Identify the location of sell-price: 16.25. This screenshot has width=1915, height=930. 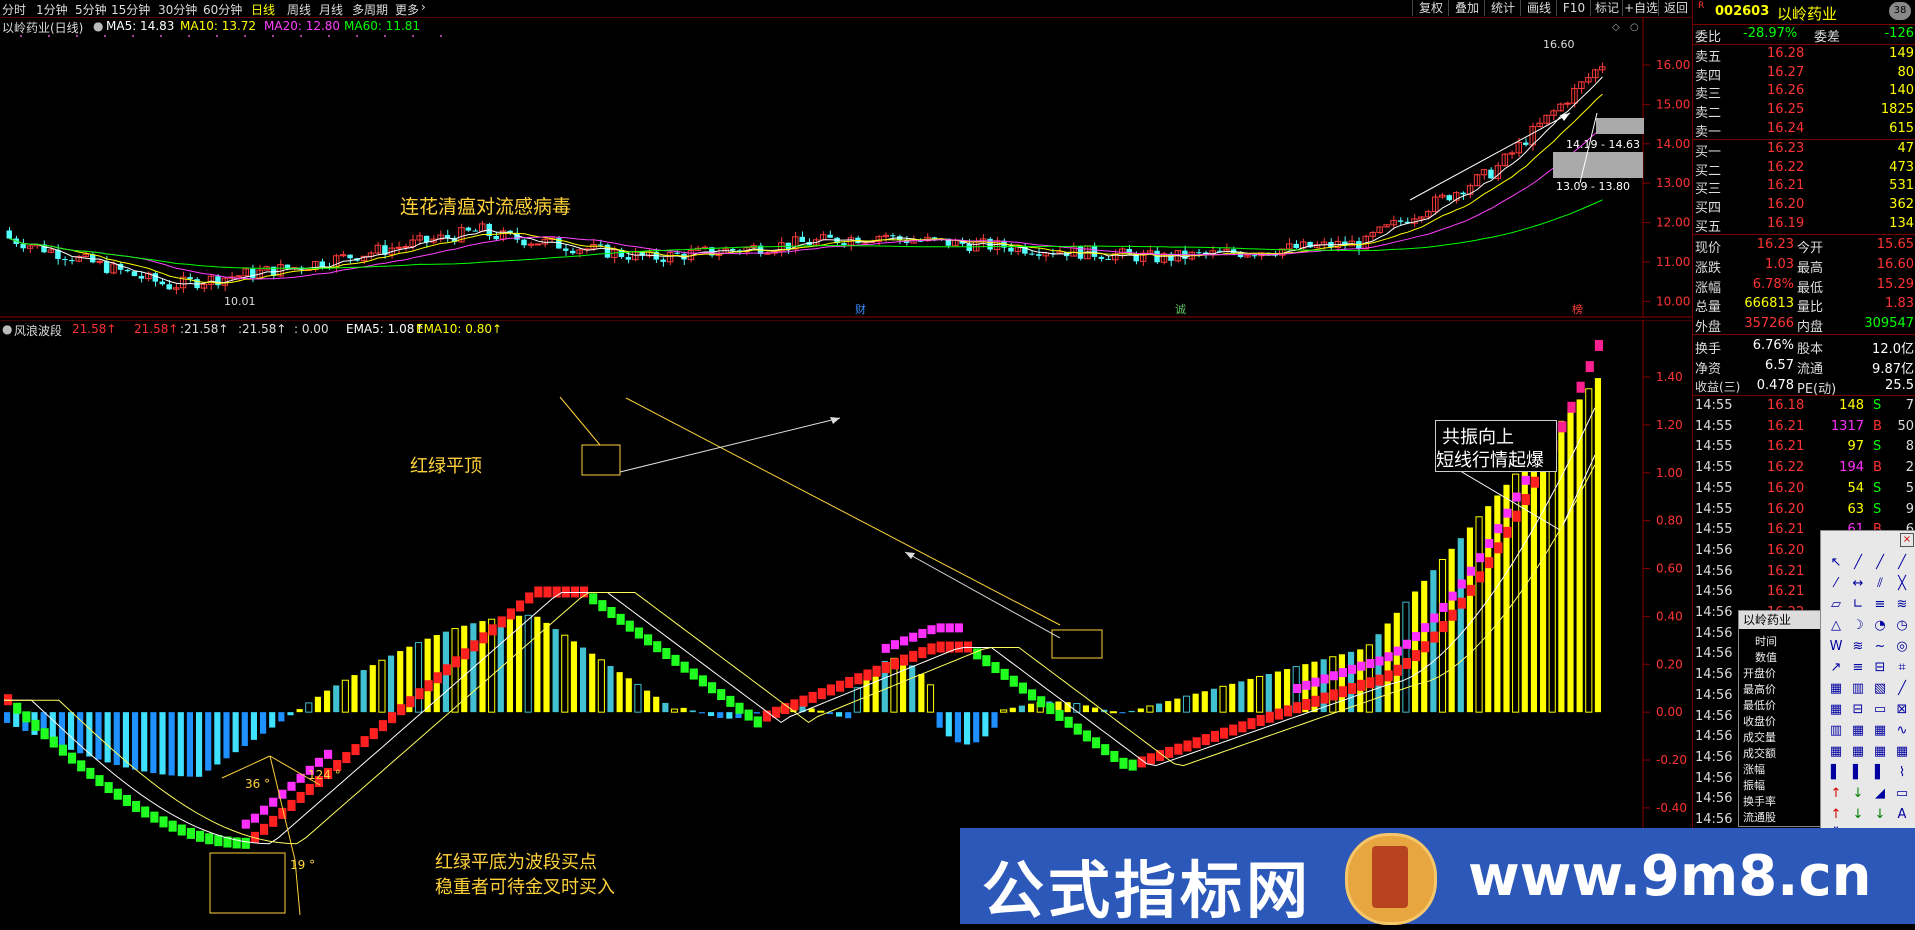
(1786, 110).